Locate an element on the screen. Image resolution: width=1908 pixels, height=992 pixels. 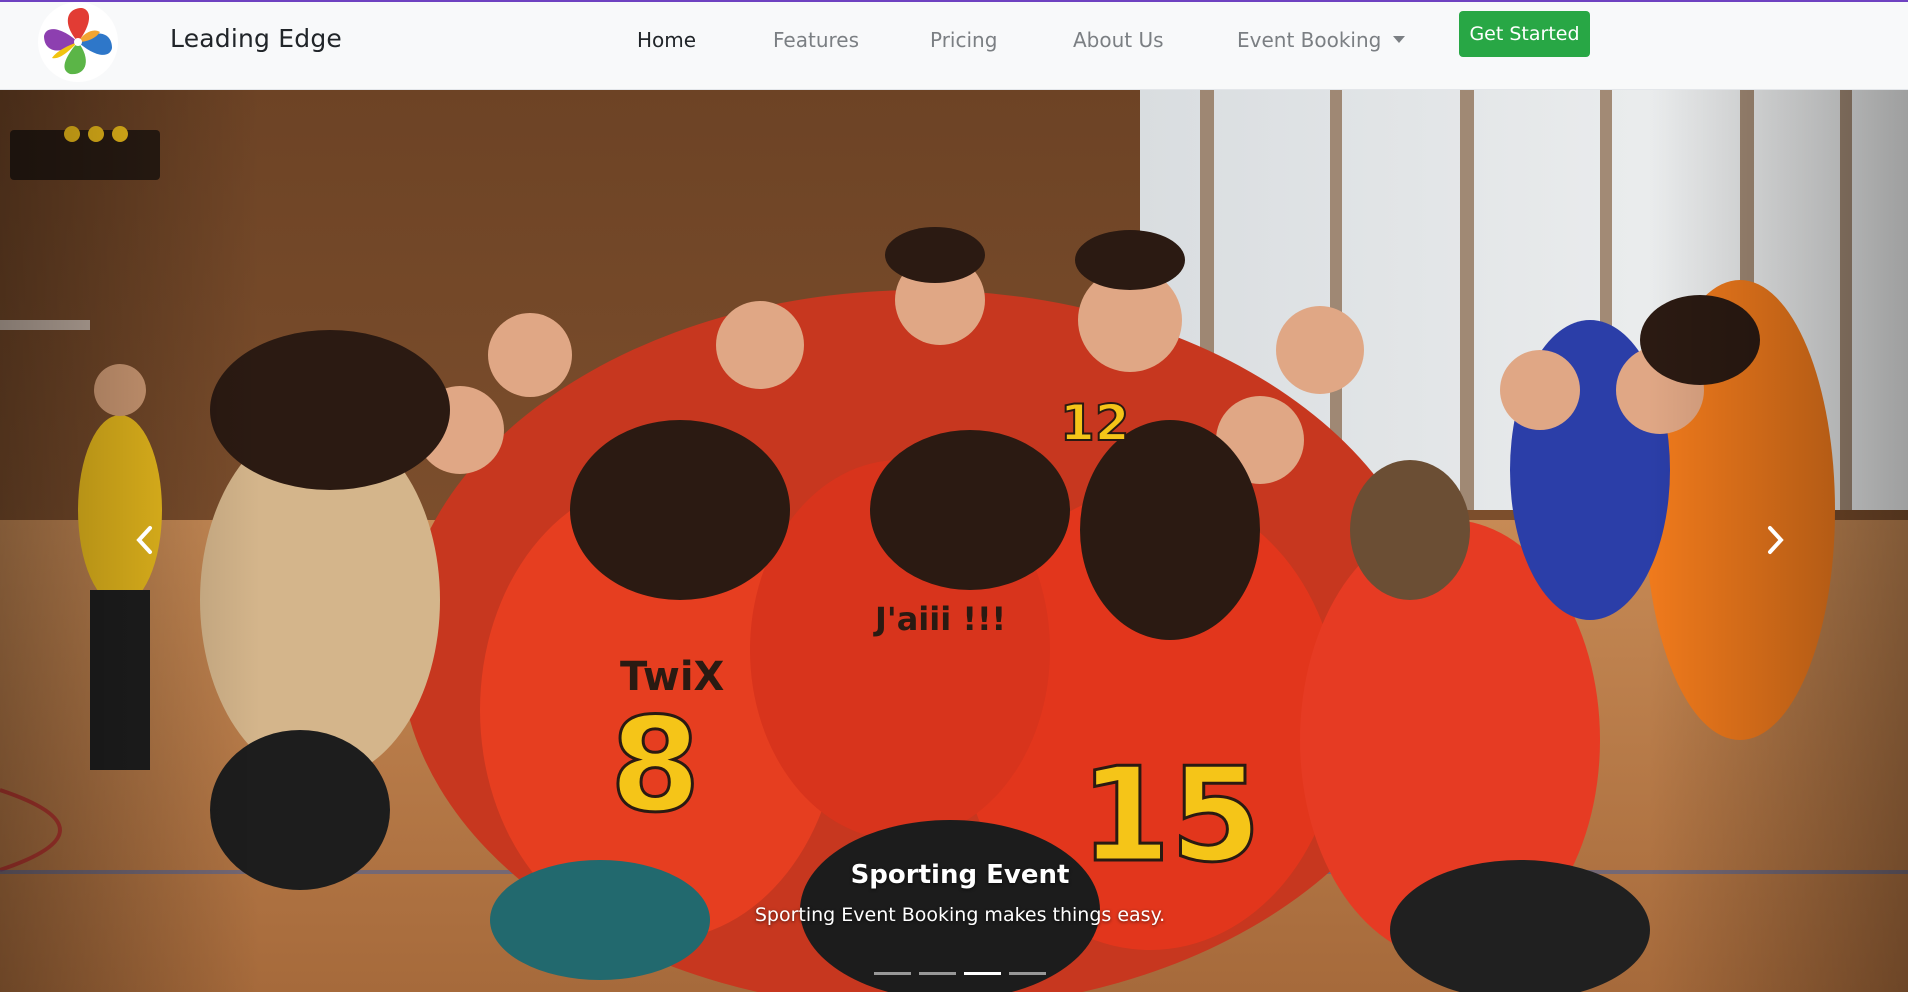
svg-text: 8 is located at coordinates (655, 765).